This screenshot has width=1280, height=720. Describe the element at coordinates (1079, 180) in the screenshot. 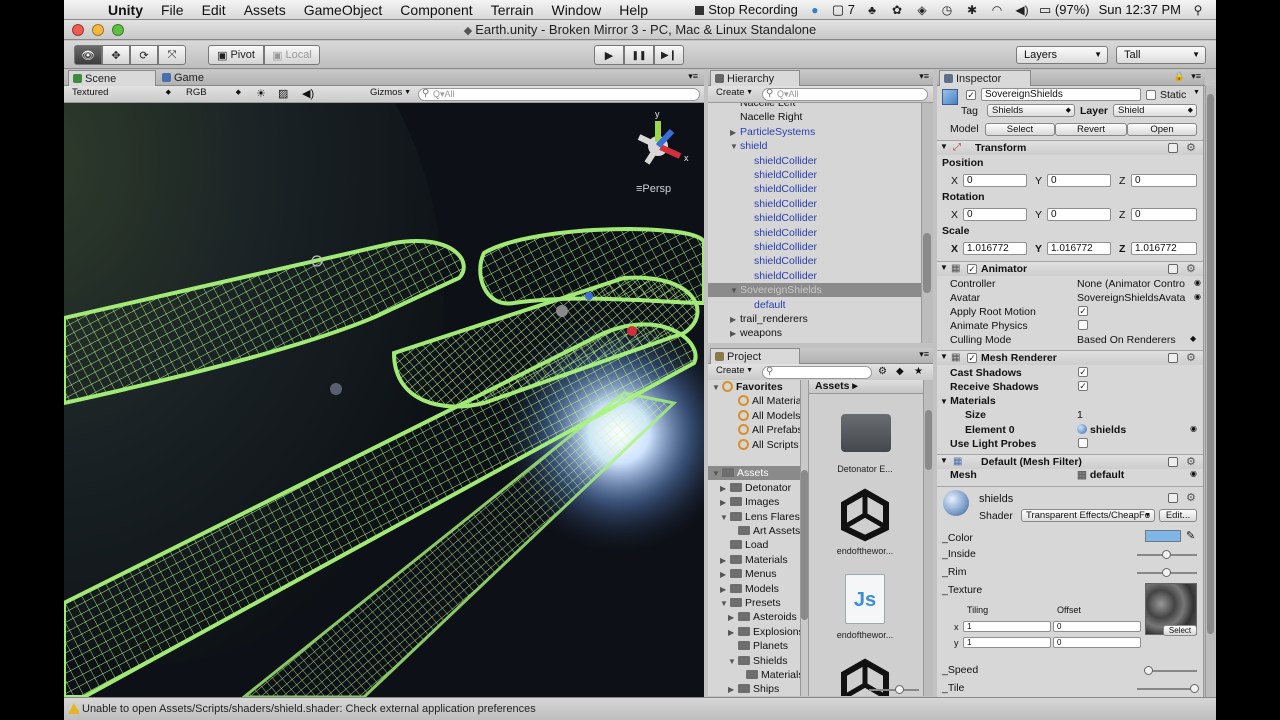

I see `position-y-field: 0` at that location.